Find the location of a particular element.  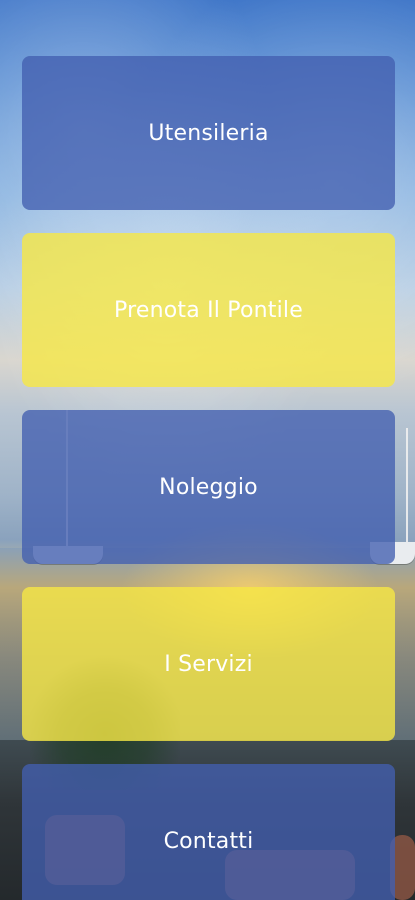

sailboat-mast-right is located at coordinates (407, 487).